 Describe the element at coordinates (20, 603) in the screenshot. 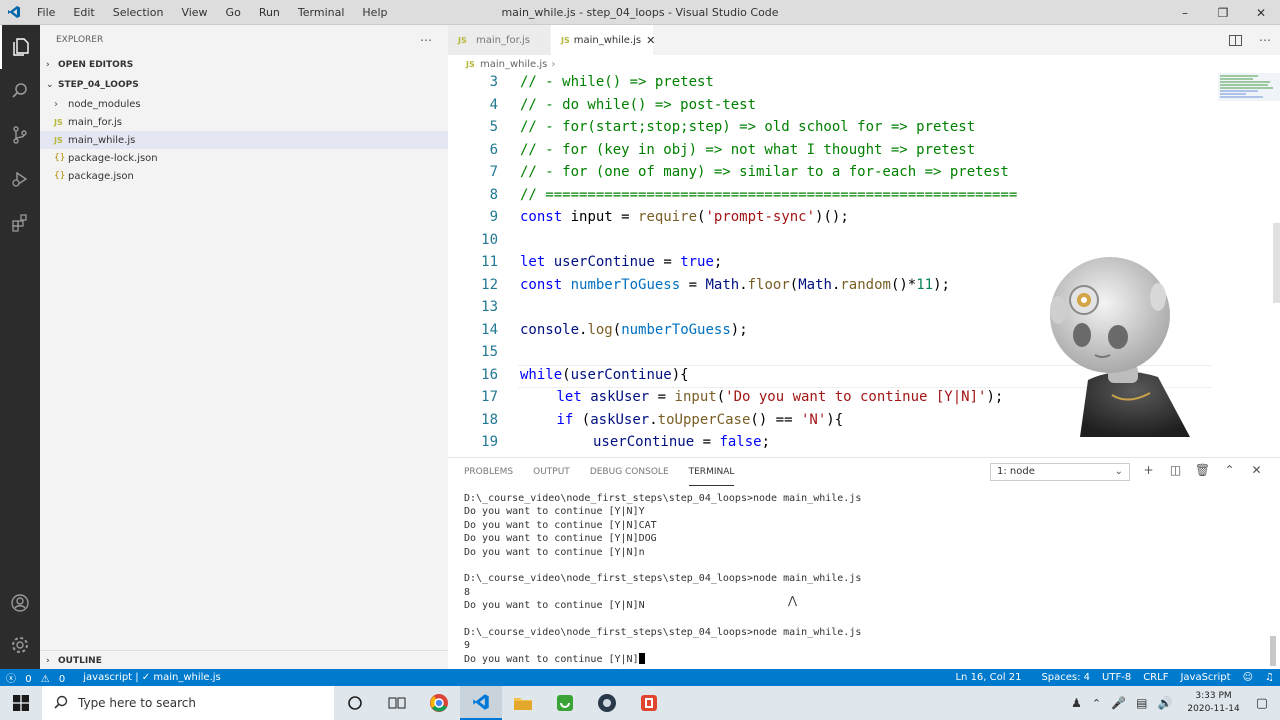

I see `account-icon` at that location.